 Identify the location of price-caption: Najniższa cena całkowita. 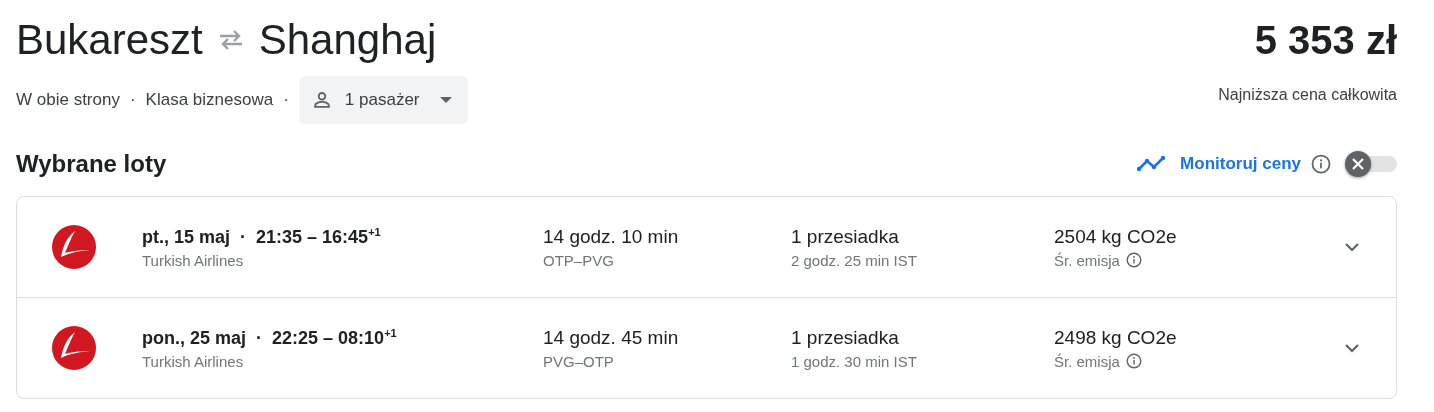
(1307, 95).